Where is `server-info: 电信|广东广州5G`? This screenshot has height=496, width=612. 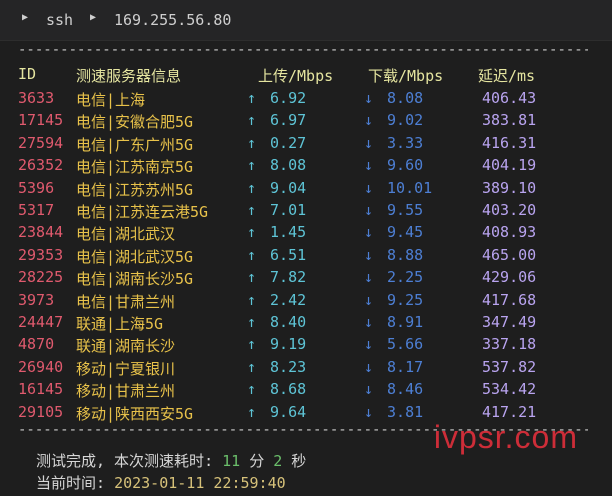
server-info: 电信|广东广州5G is located at coordinates (135, 144).